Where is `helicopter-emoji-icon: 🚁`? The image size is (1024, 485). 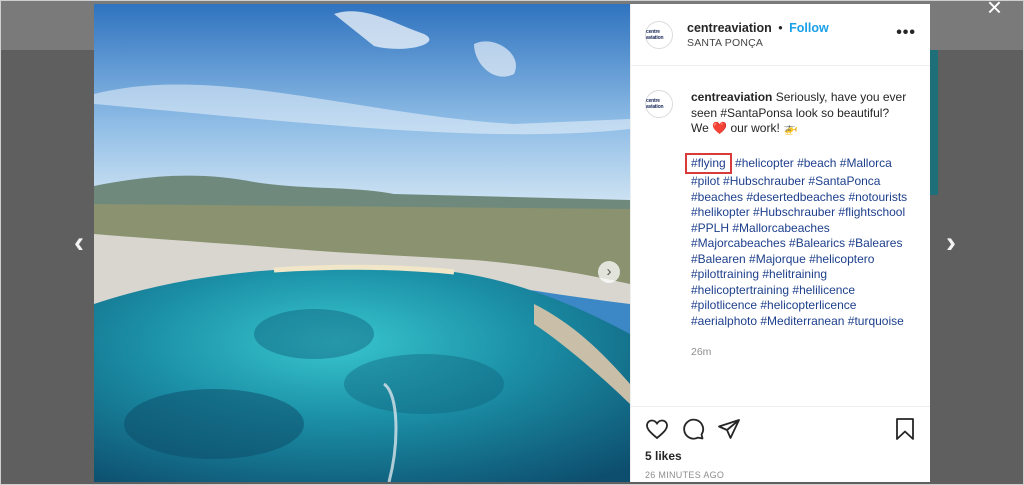 helicopter-emoji-icon: 🚁 is located at coordinates (791, 128).